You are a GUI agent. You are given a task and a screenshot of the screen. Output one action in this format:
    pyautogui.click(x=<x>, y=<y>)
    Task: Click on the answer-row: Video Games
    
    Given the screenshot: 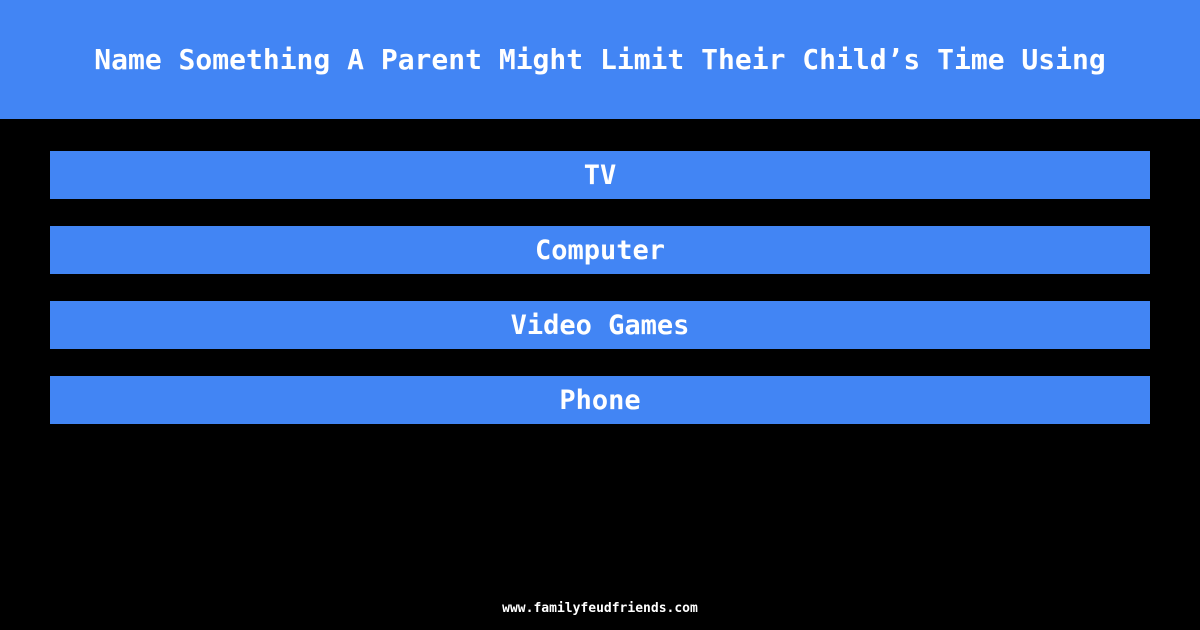 What is the action you would take?
    pyautogui.click(x=600, y=325)
    